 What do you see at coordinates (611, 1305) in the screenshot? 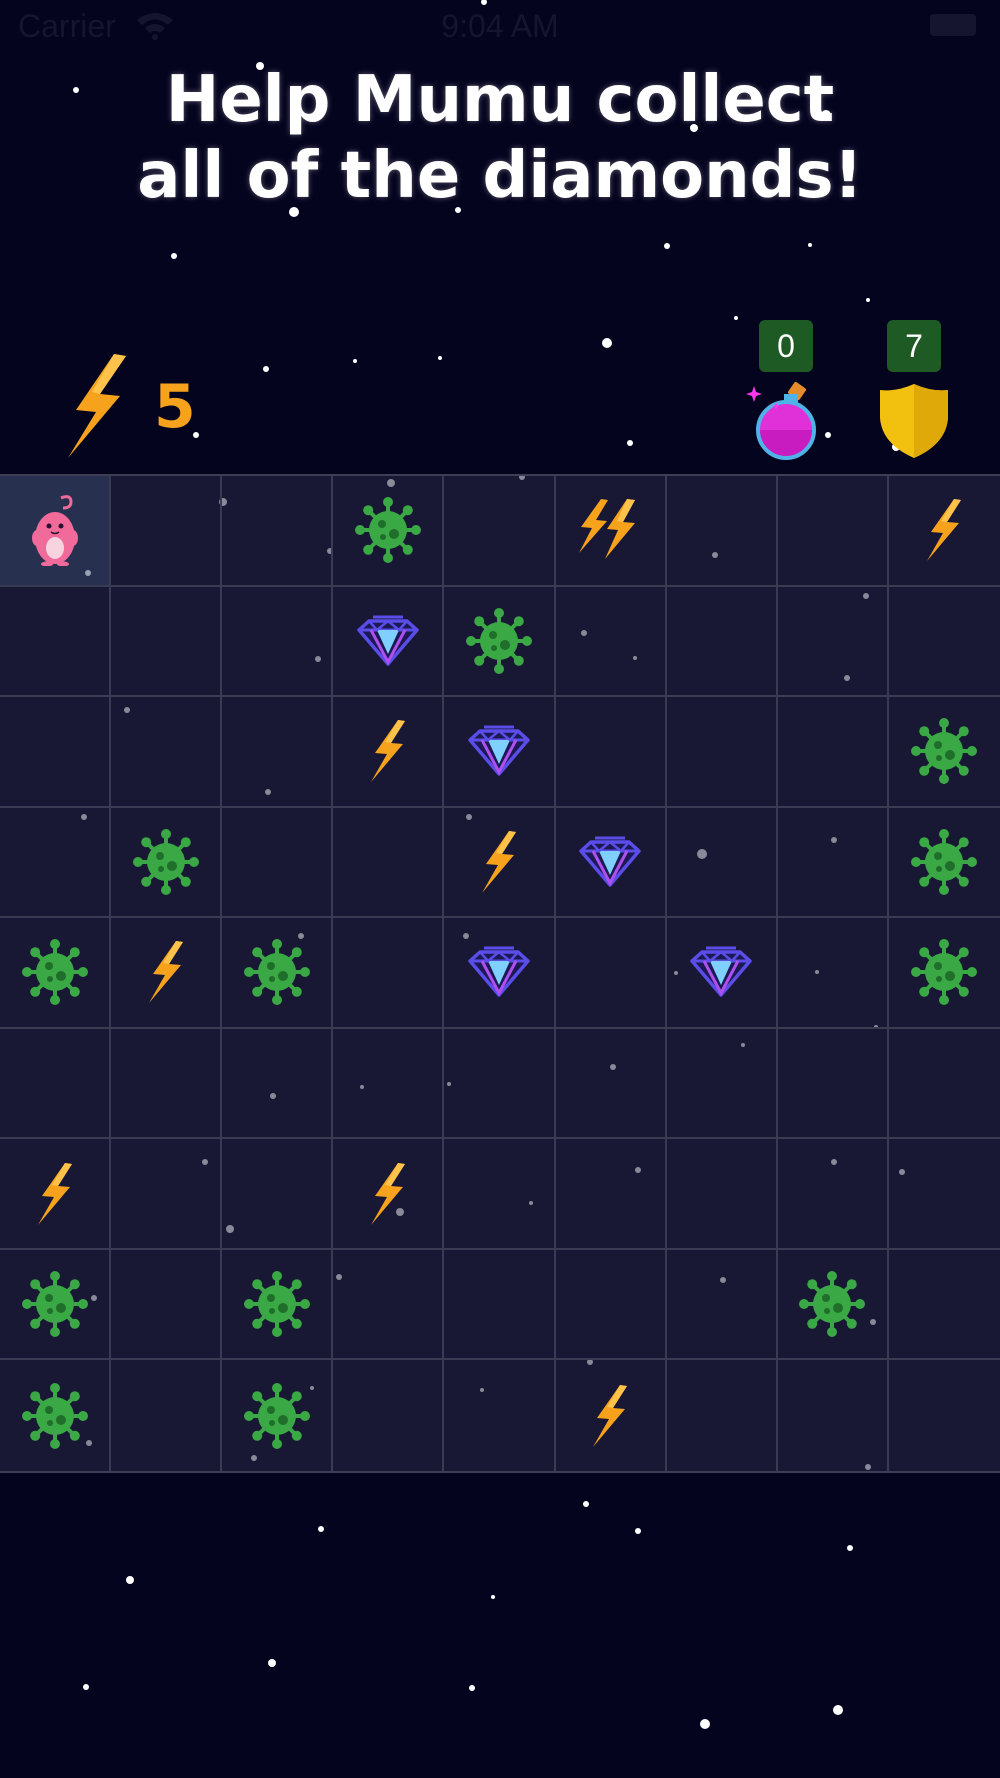
I see `board-cell-r8-c6` at bounding box center [611, 1305].